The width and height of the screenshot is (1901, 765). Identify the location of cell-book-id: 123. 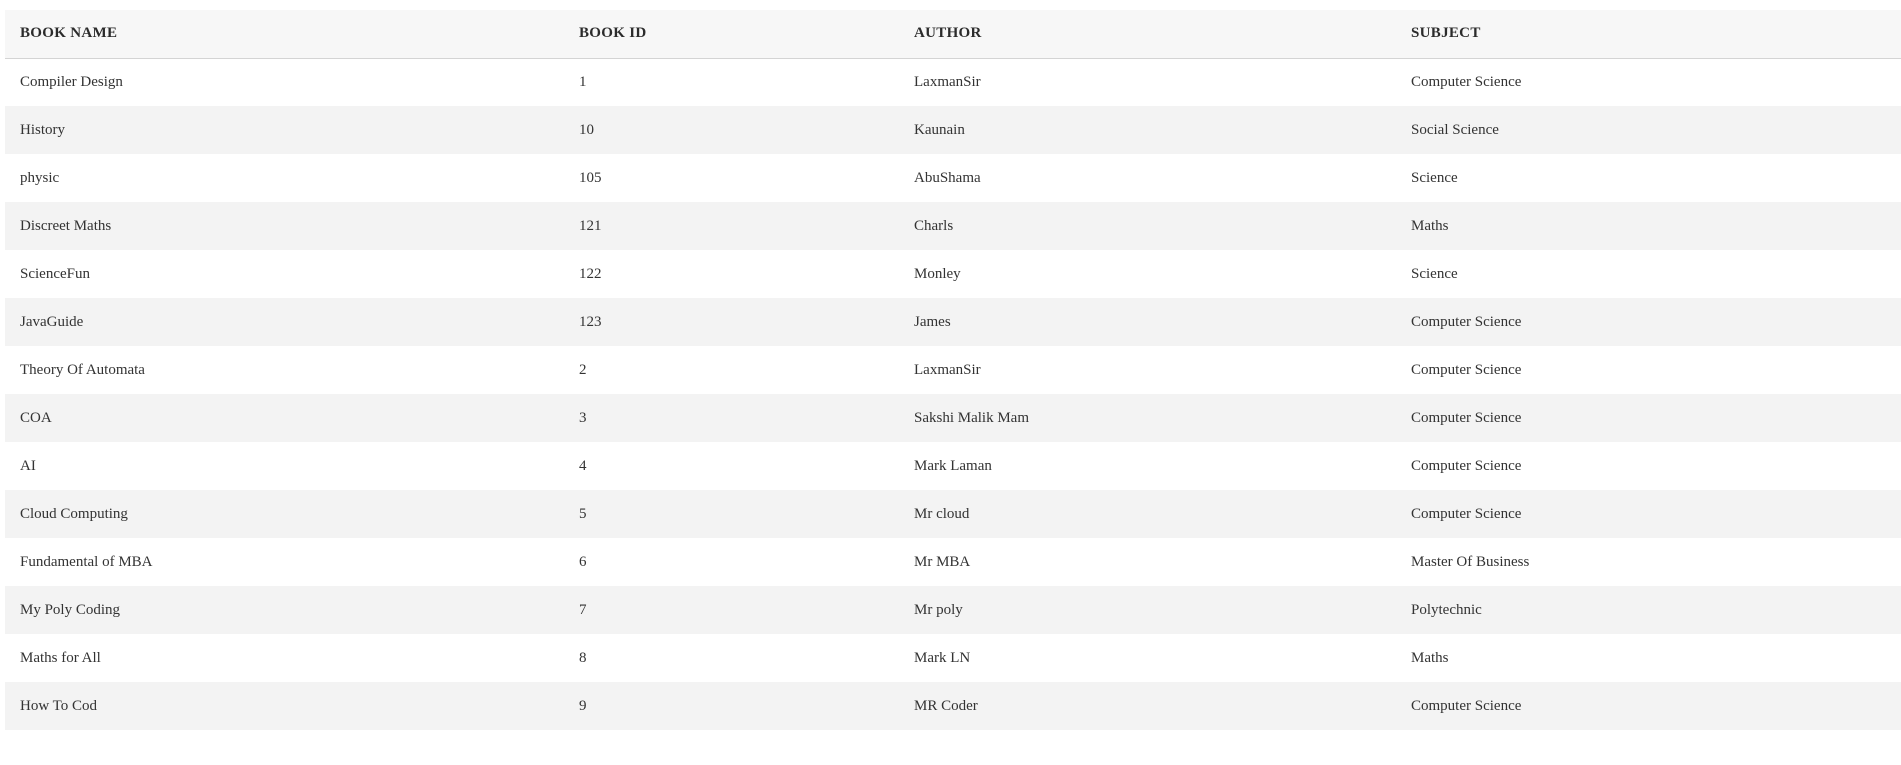
(590, 321).